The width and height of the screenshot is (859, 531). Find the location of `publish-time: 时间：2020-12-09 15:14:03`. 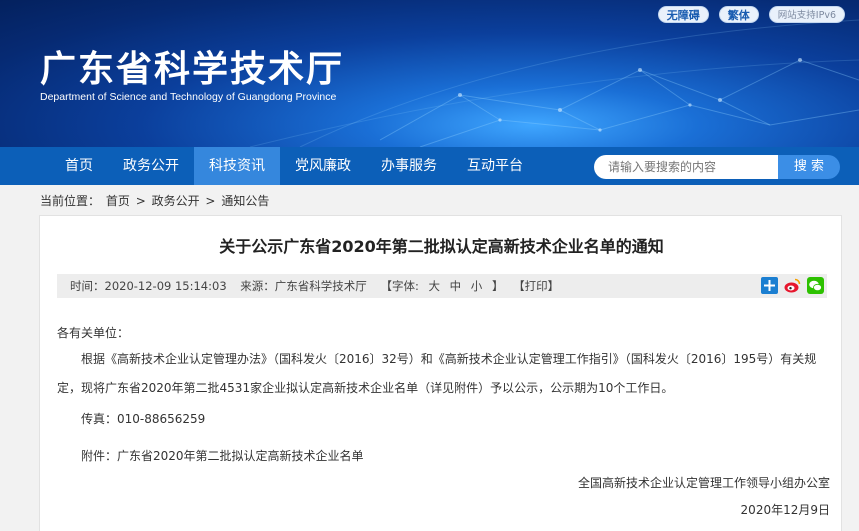

publish-time: 时间：2020-12-09 15:14:03 is located at coordinates (148, 286).